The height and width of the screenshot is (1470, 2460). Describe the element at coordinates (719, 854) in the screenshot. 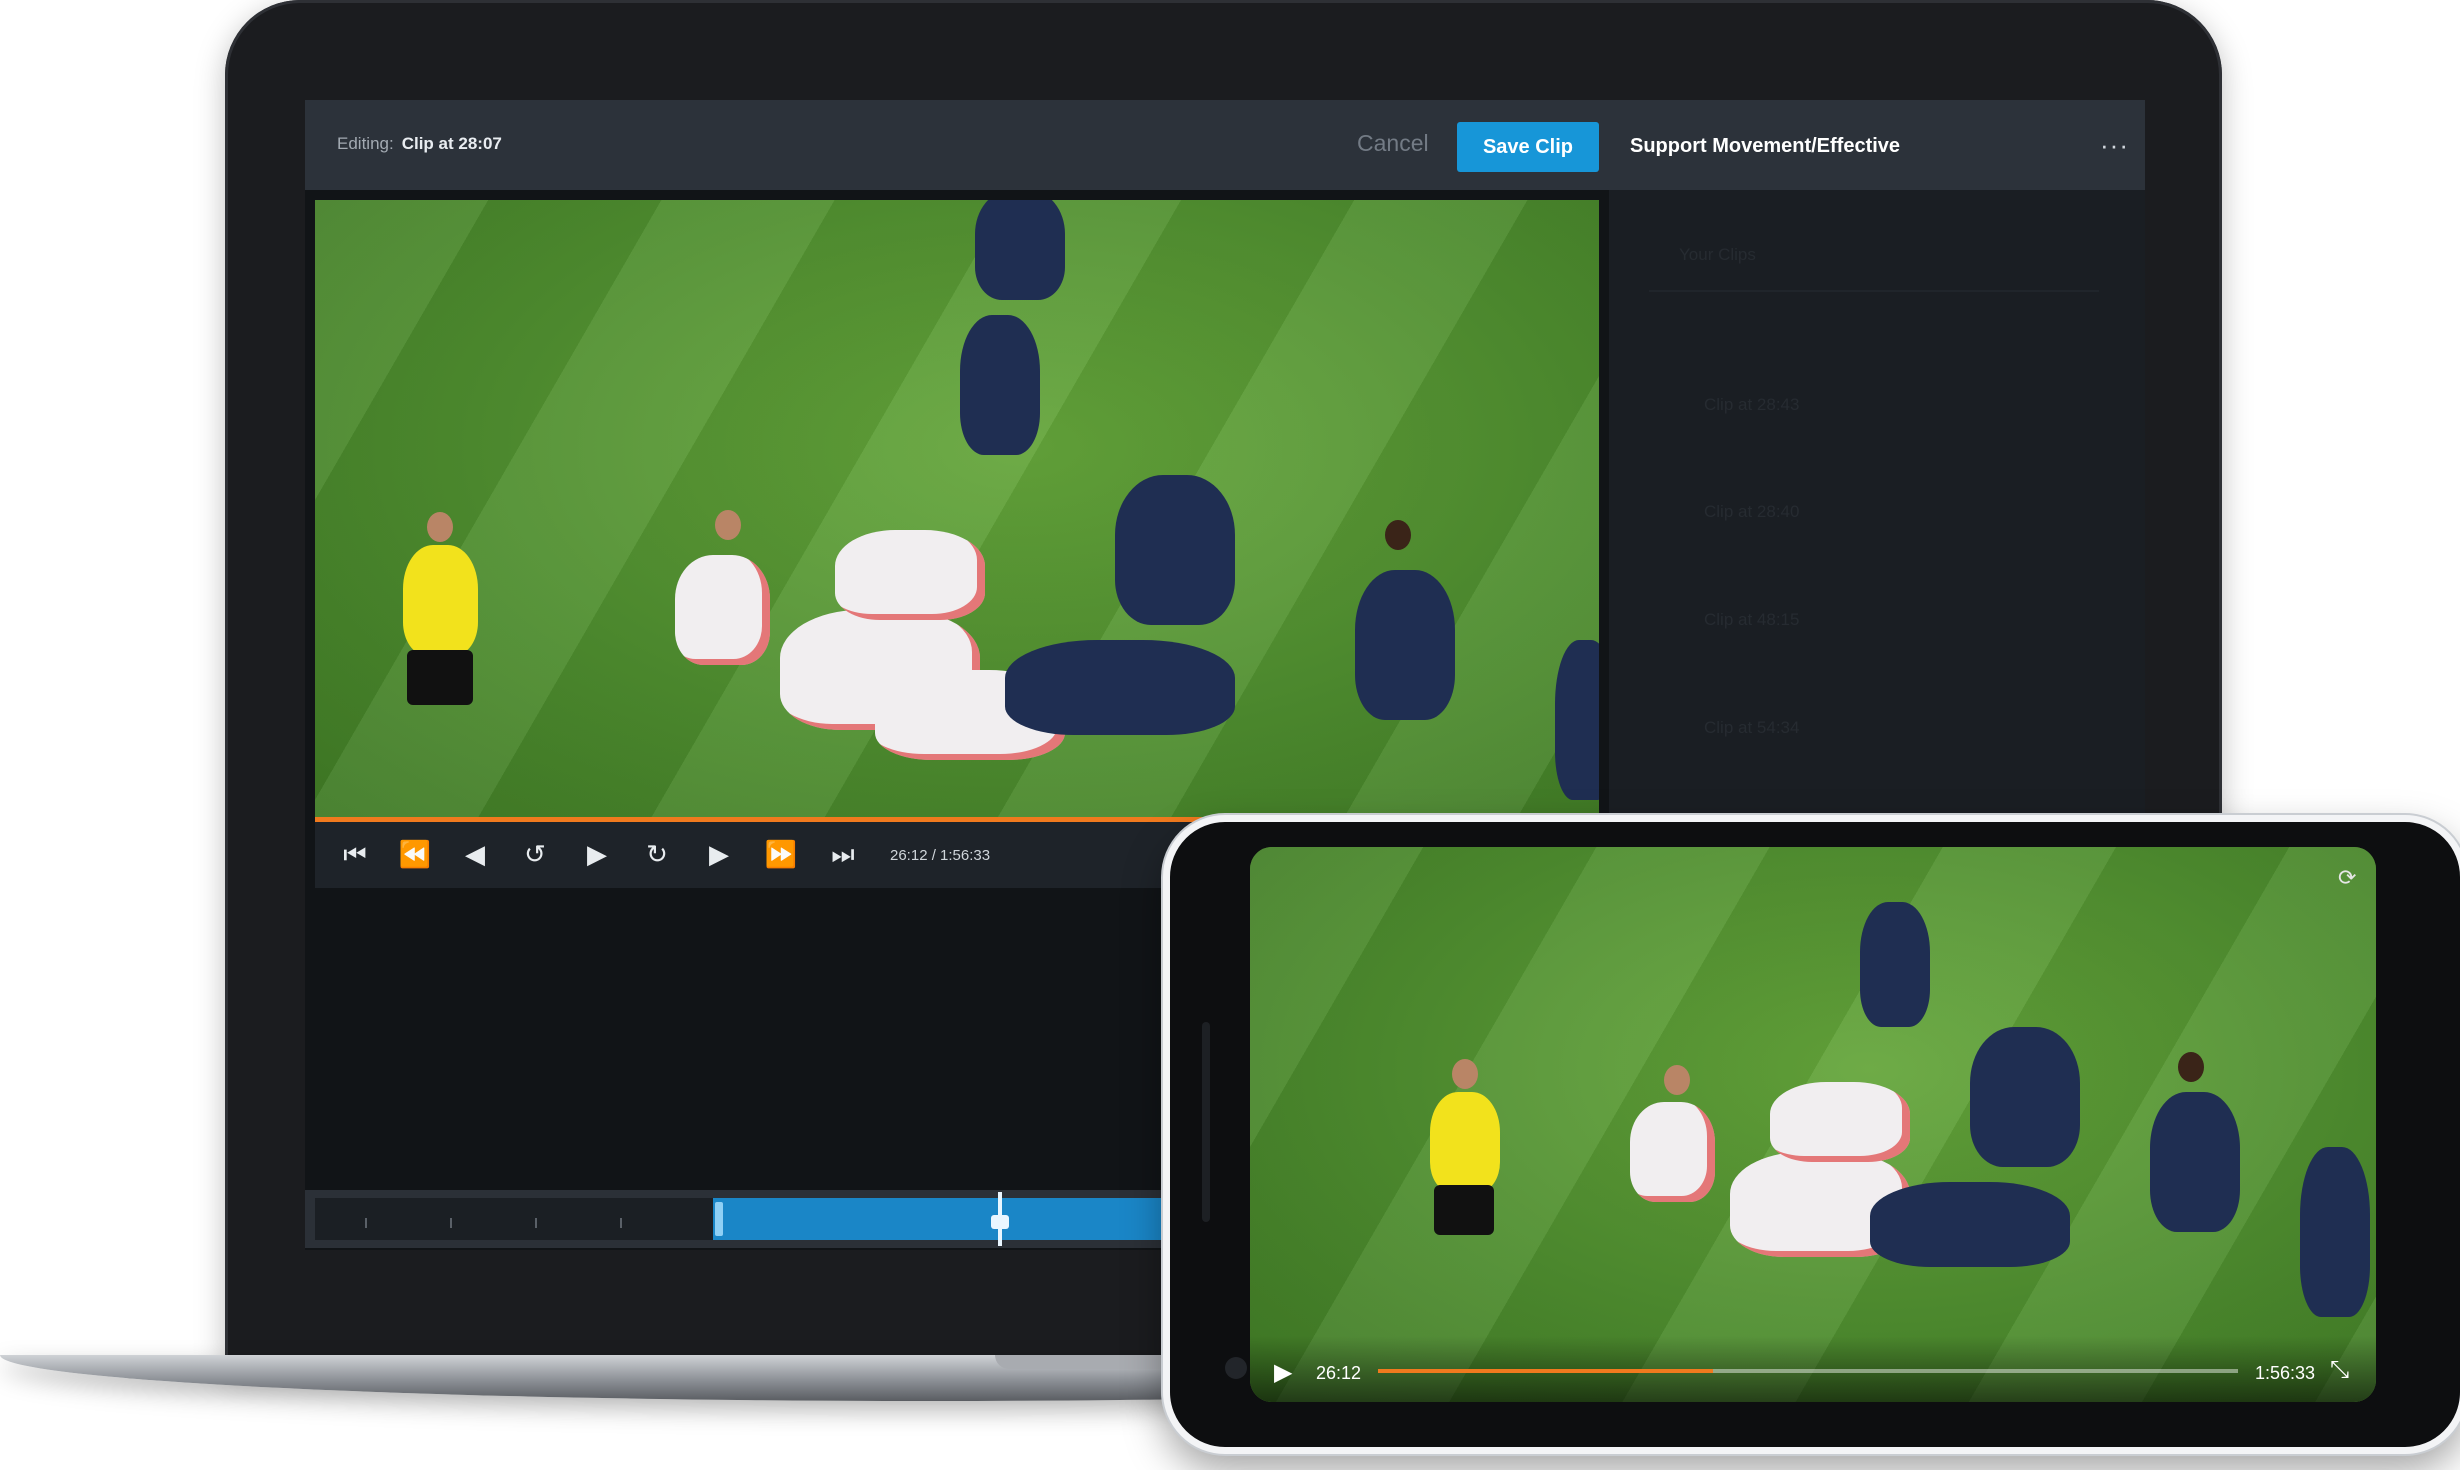

I see `step-forward-icon: ▶` at that location.